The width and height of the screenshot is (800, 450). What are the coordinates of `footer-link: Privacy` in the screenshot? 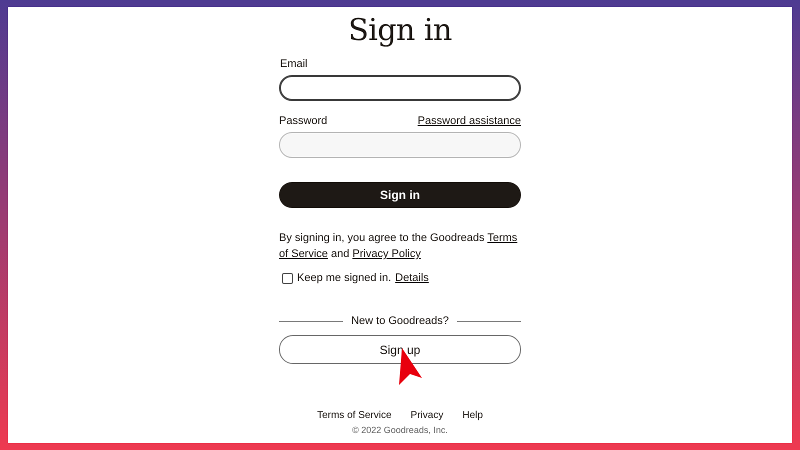 It's located at (427, 415).